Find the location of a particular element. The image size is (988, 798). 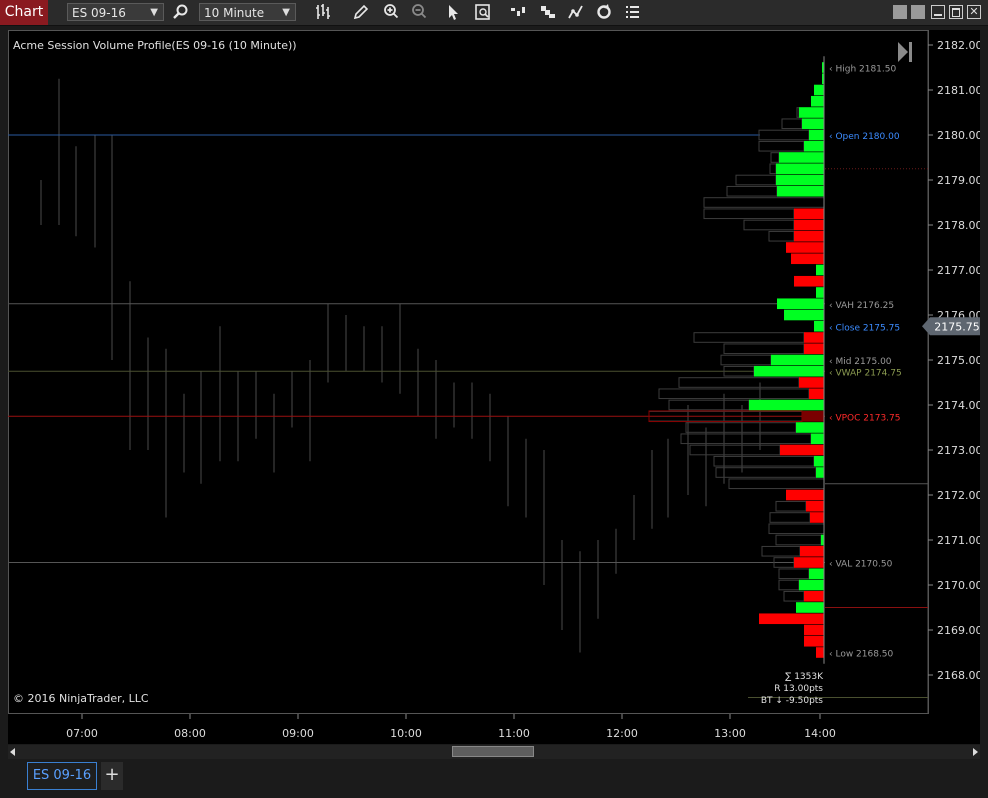

scroll-thumb is located at coordinates (493, 751).